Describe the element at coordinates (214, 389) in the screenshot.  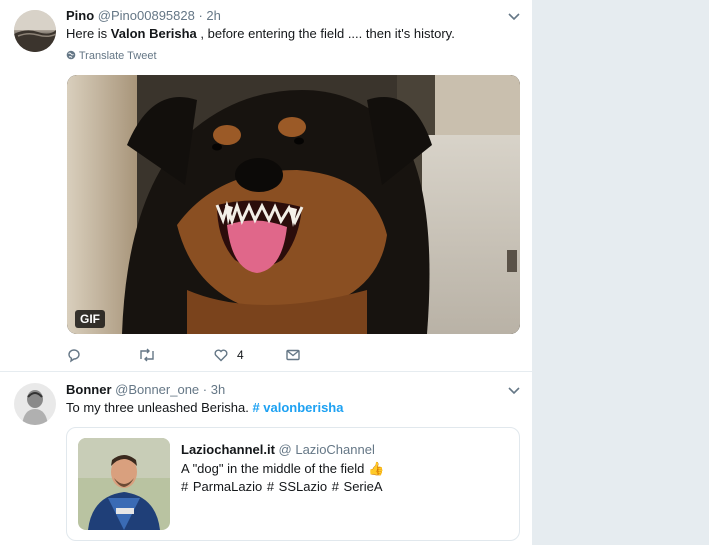
I see `tweet-timestamp: · 3h` at that location.